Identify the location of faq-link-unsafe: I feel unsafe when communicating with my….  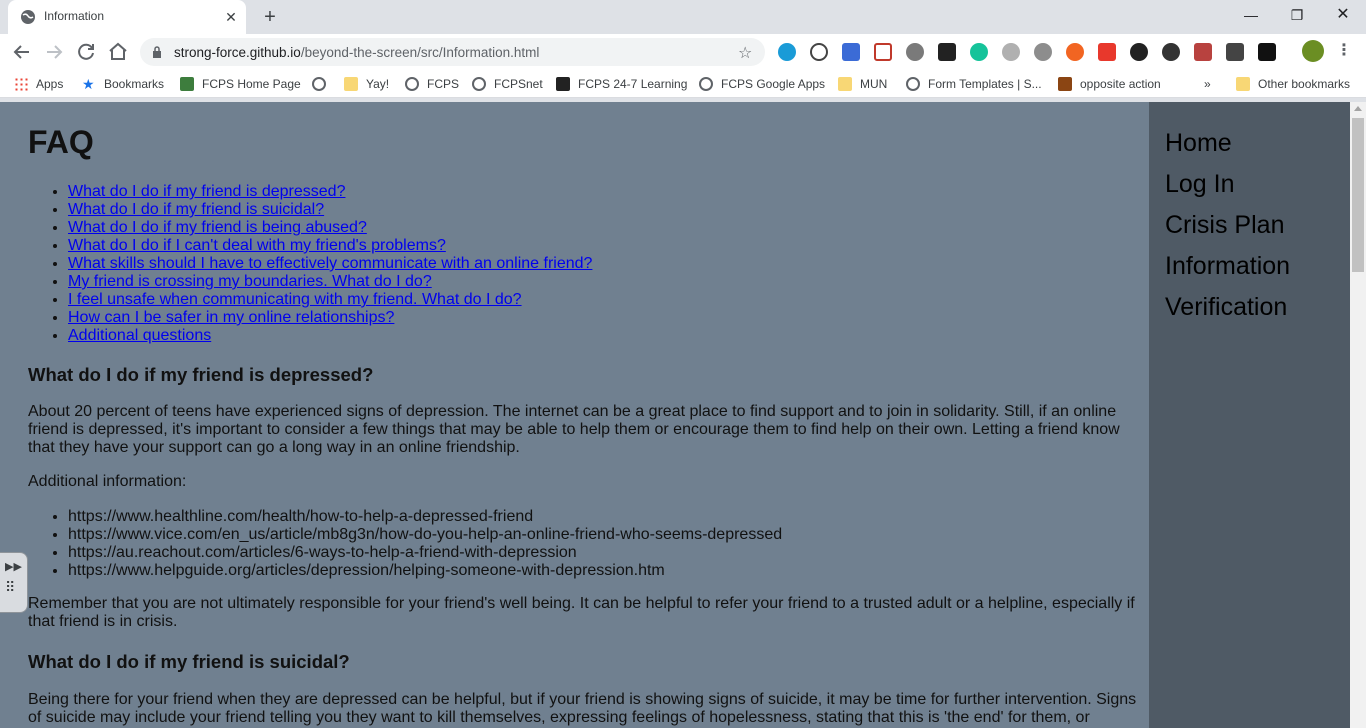
(295, 299).